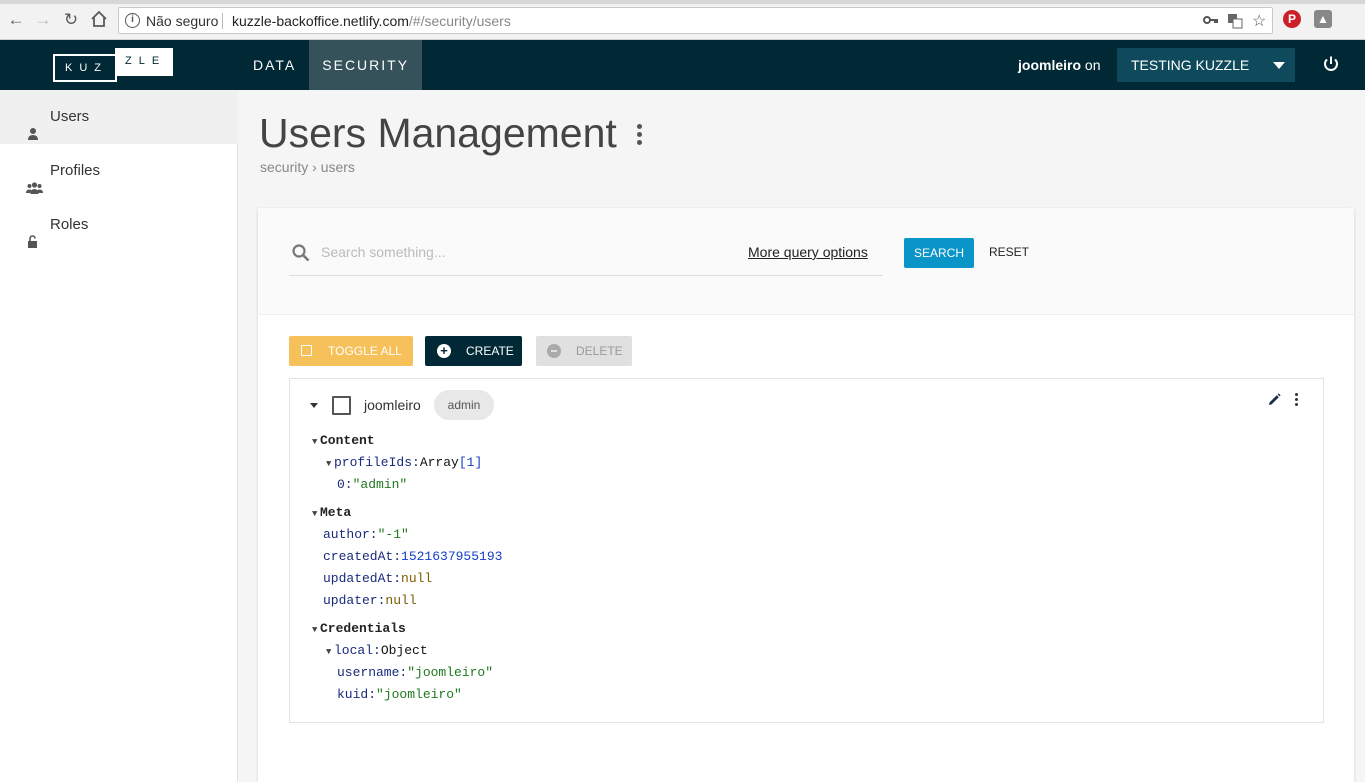 The height and width of the screenshot is (782, 1365). I want to click on json-key: author:, so click(350, 534).